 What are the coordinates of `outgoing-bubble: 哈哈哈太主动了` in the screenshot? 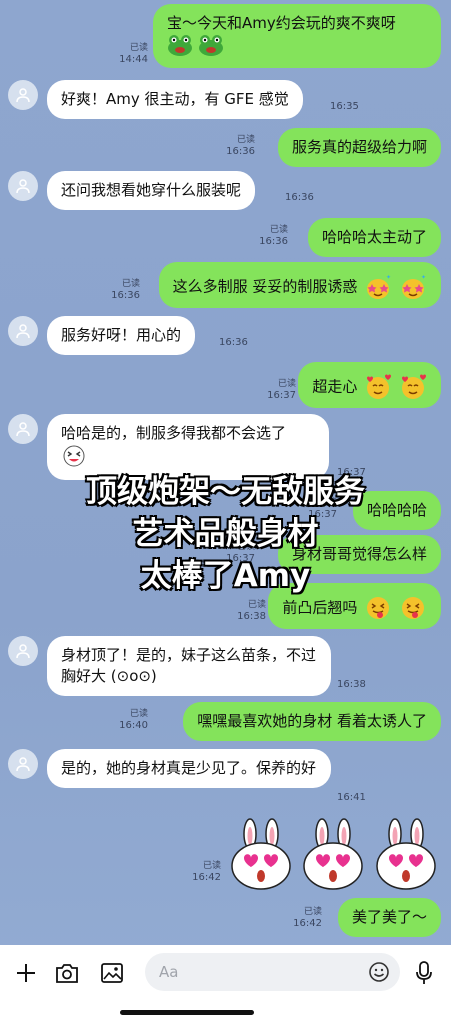 It's located at (374, 237).